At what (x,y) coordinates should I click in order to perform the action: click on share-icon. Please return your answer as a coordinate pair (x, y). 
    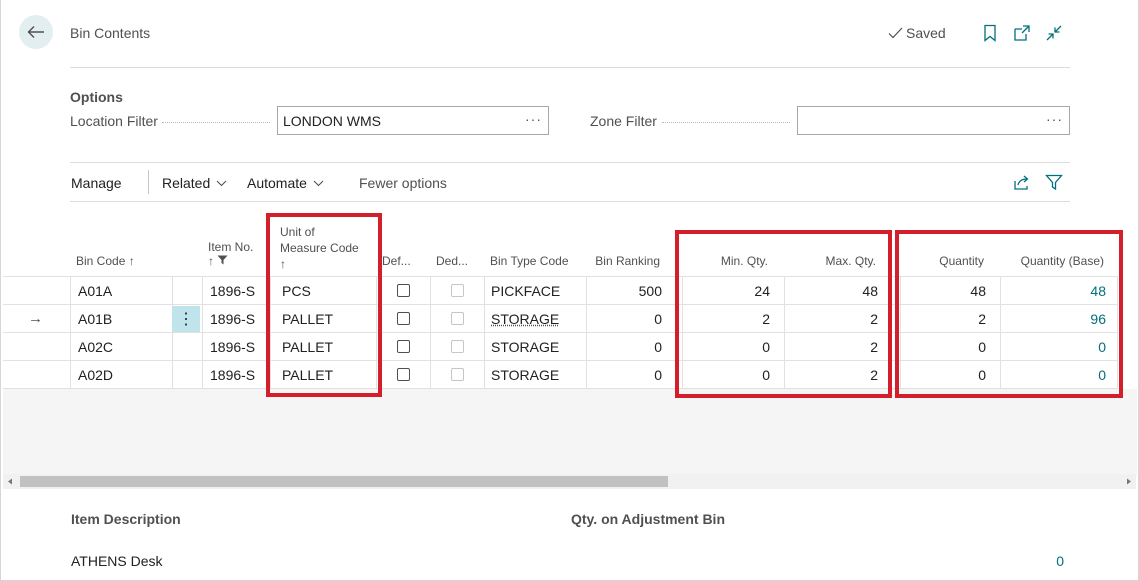
    Looking at the image, I should click on (1022, 183).